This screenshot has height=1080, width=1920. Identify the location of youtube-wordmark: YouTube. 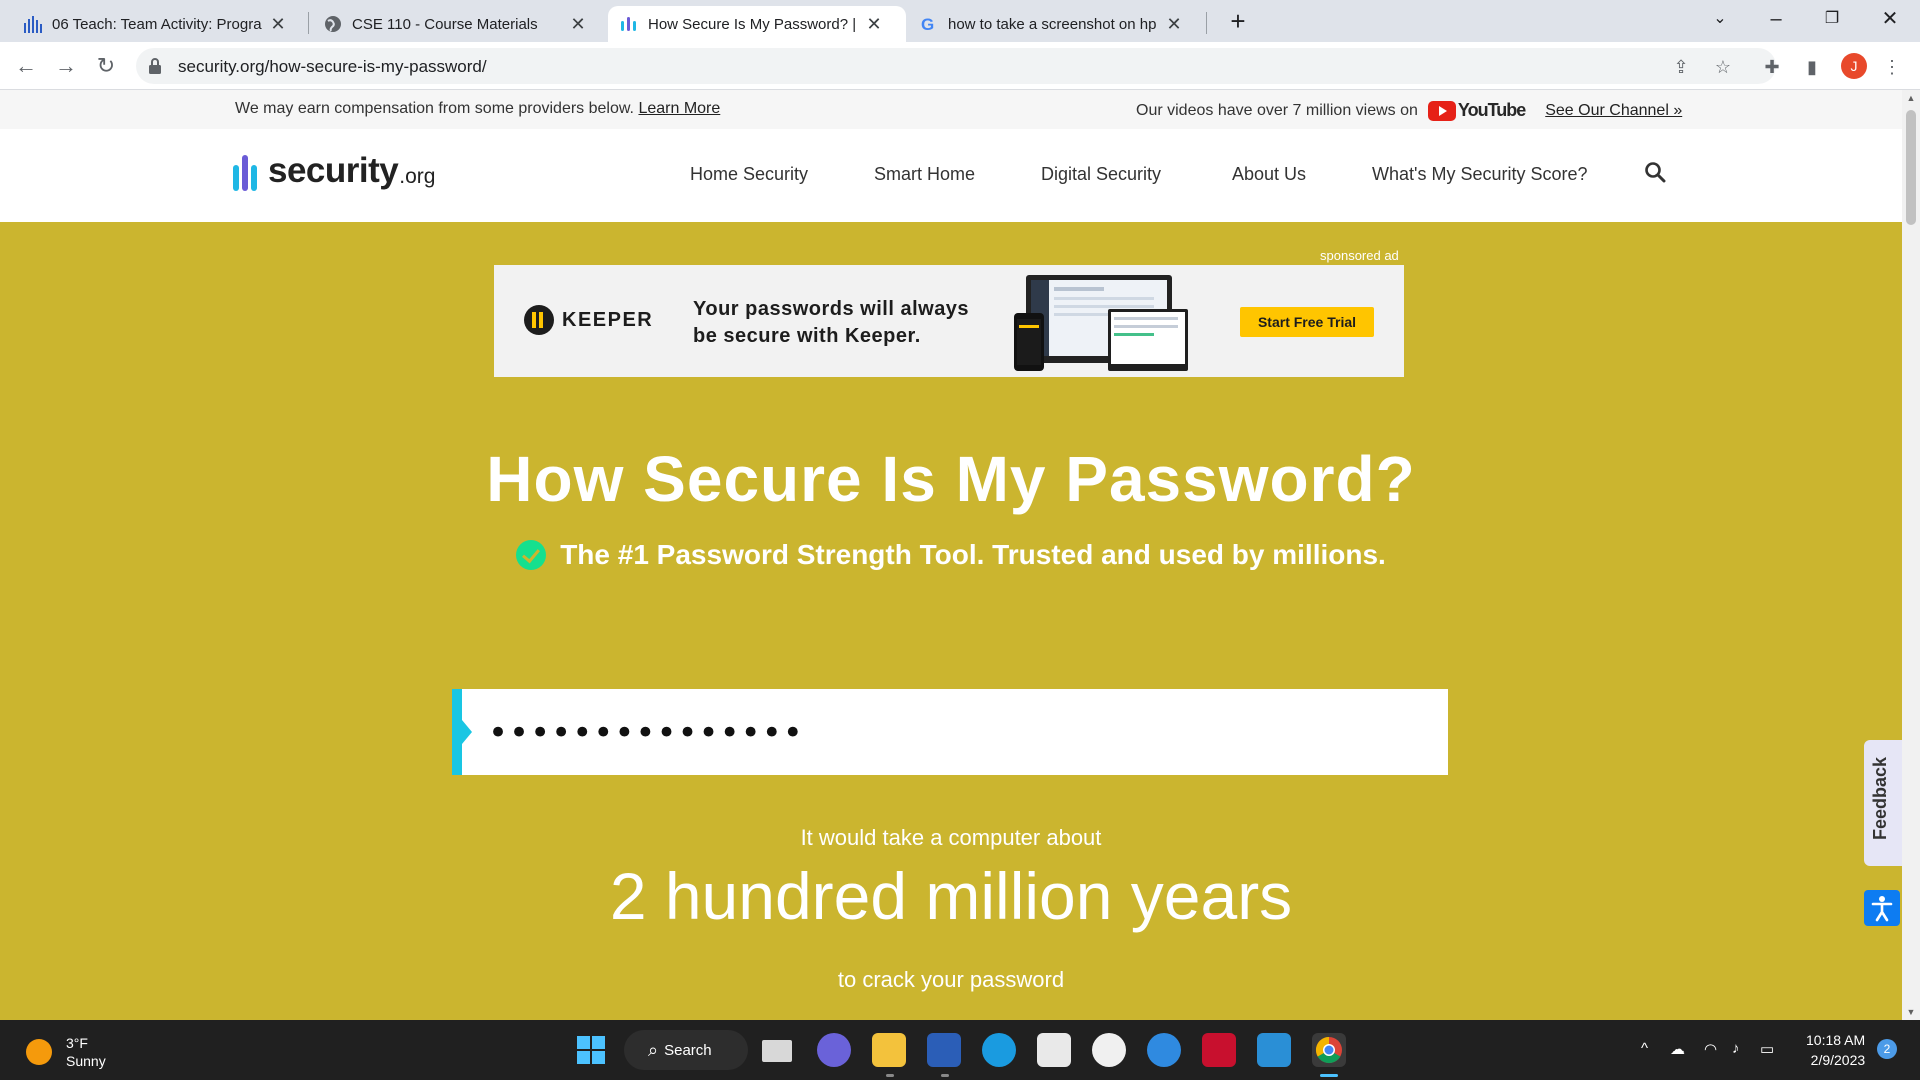
(1491, 110).